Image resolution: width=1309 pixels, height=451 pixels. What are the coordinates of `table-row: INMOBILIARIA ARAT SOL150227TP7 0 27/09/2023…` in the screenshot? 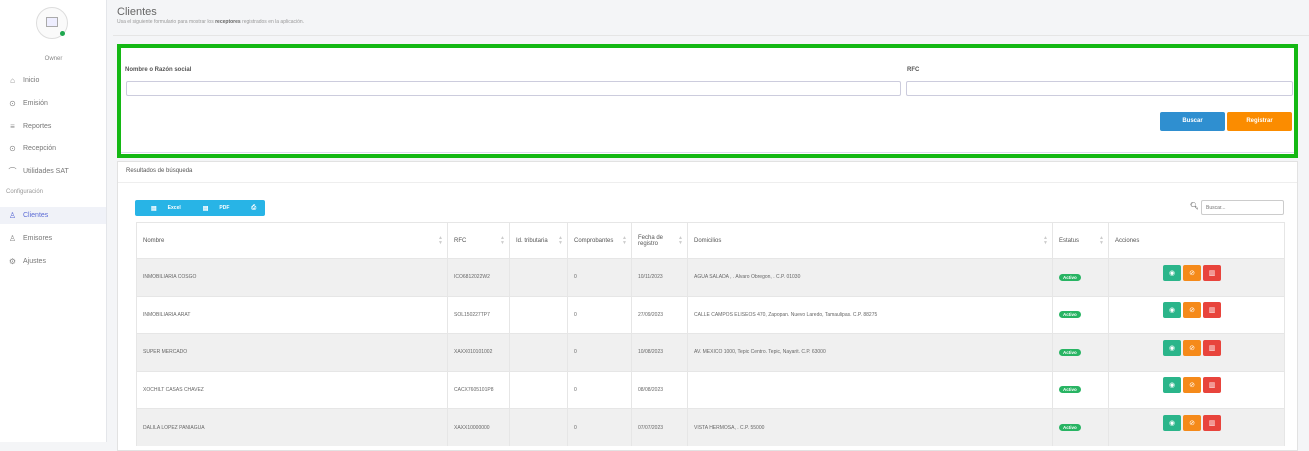 It's located at (710, 314).